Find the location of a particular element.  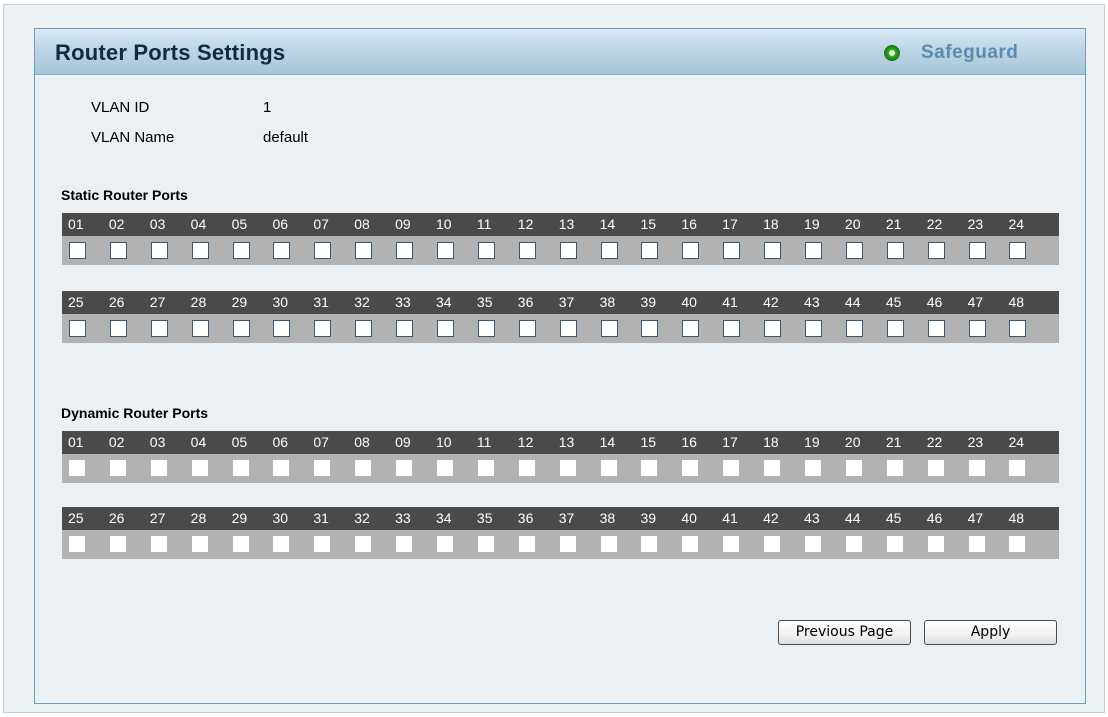

port-number-label: 27 is located at coordinates (157, 302).